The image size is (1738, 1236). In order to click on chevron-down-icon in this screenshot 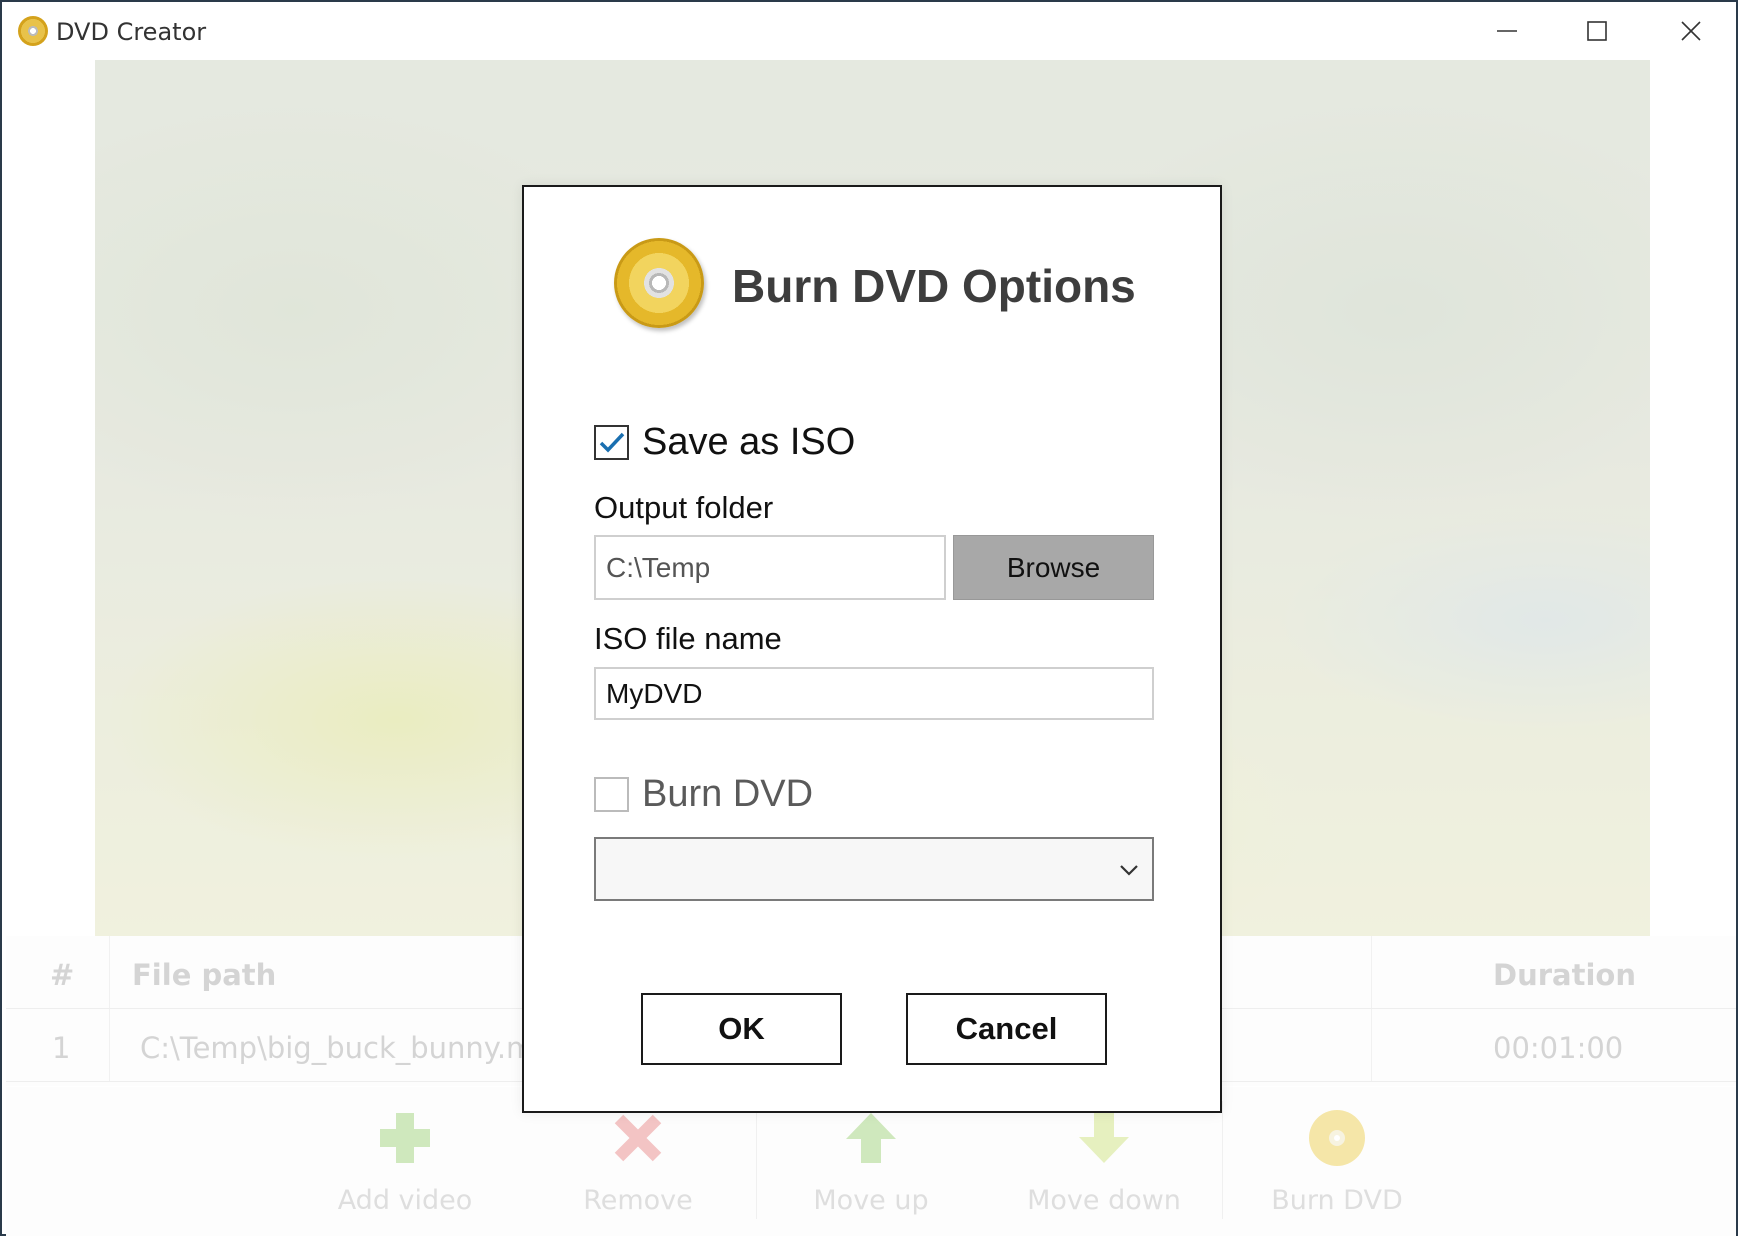, I will do `click(1129, 870)`.